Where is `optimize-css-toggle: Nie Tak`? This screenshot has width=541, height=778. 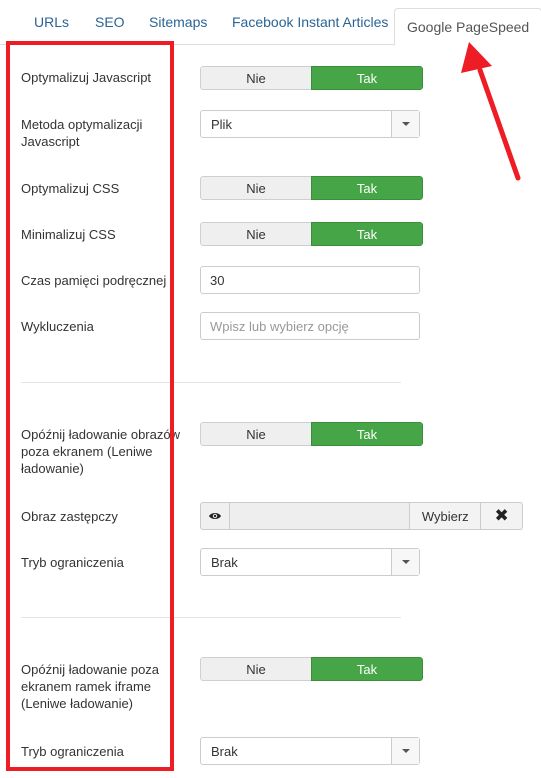
optimize-css-toggle: Nie Tak is located at coordinates (311, 188).